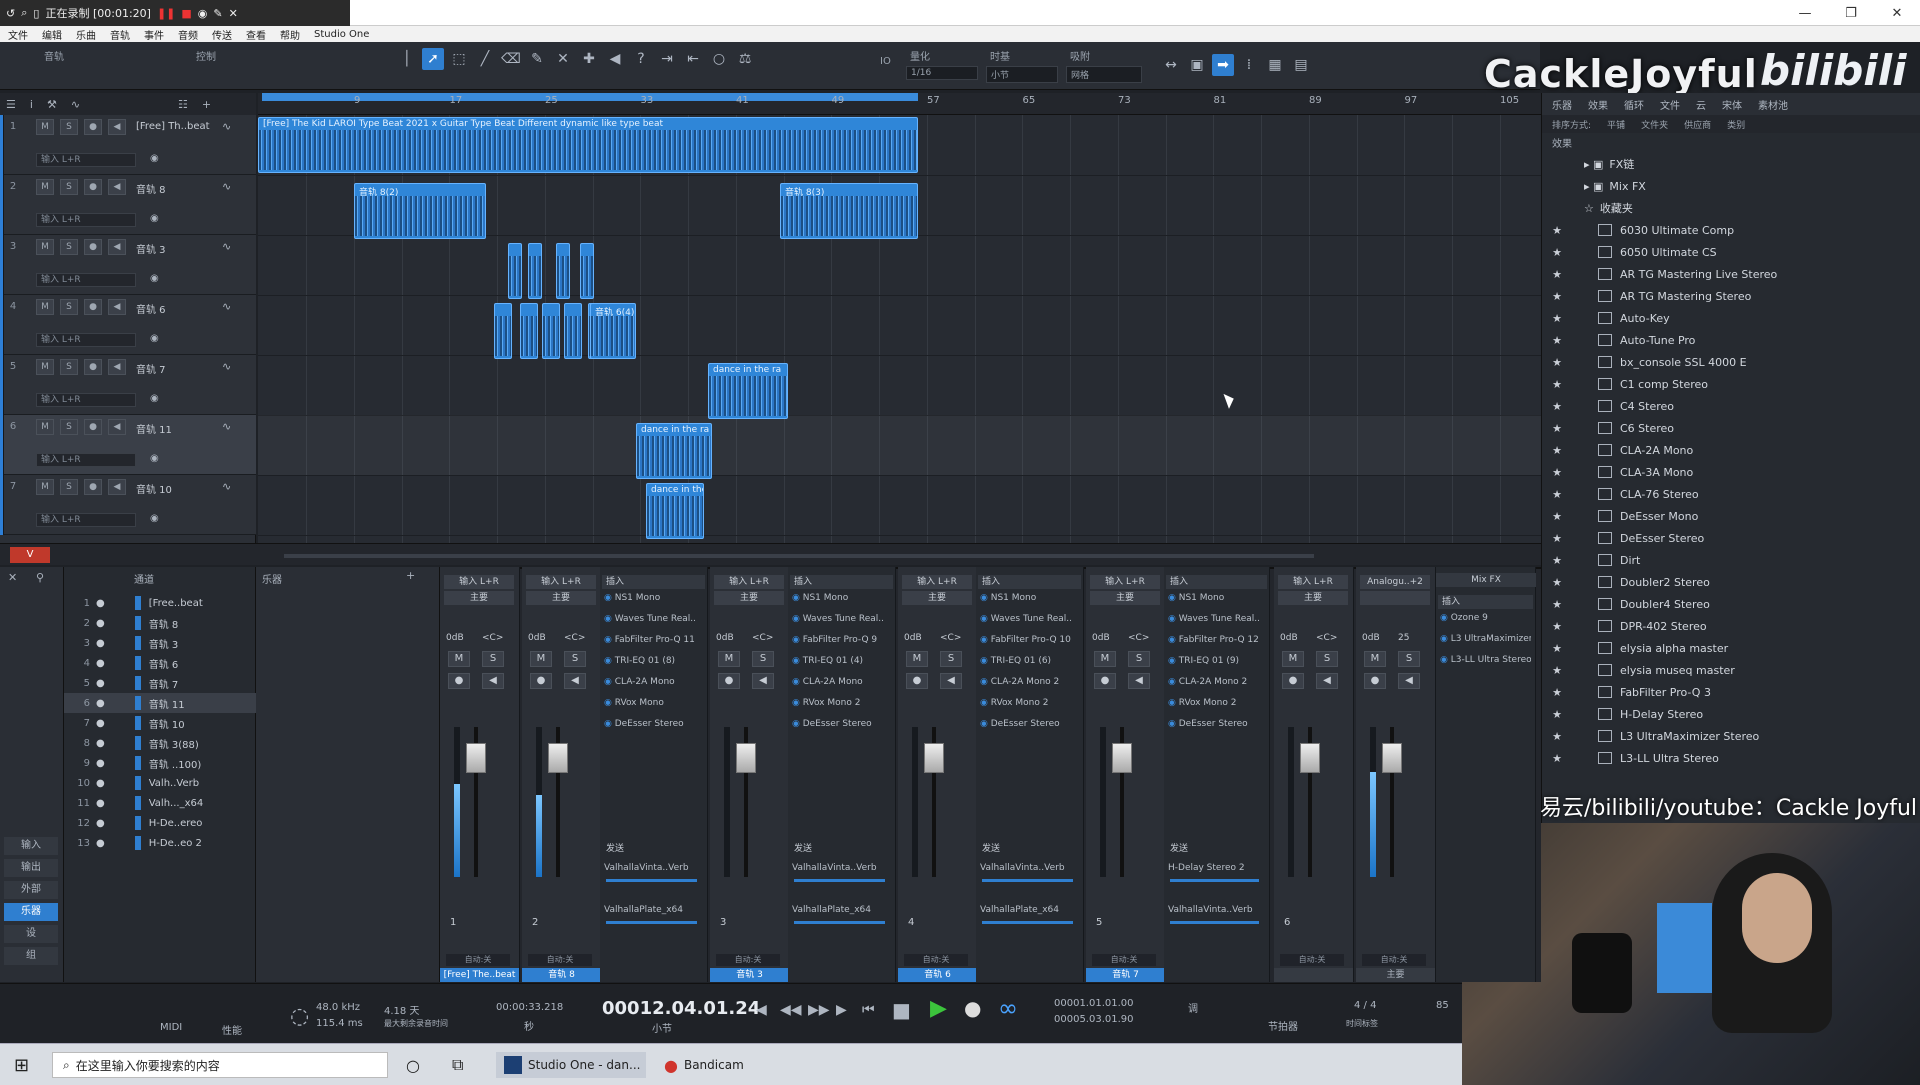 The image size is (1920, 1085). What do you see at coordinates (1223, 65) in the screenshot?
I see `follow-icon: ➡` at bounding box center [1223, 65].